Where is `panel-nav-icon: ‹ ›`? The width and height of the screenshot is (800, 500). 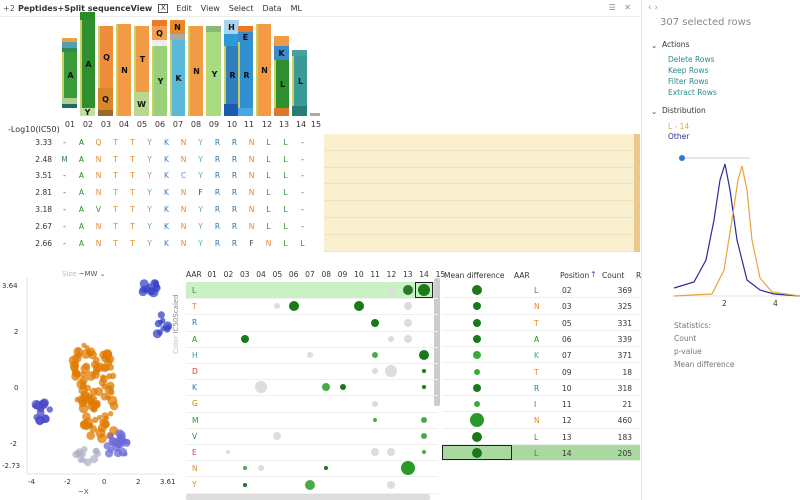
panel-nav-icon: ‹ › is located at coordinates (653, 8).